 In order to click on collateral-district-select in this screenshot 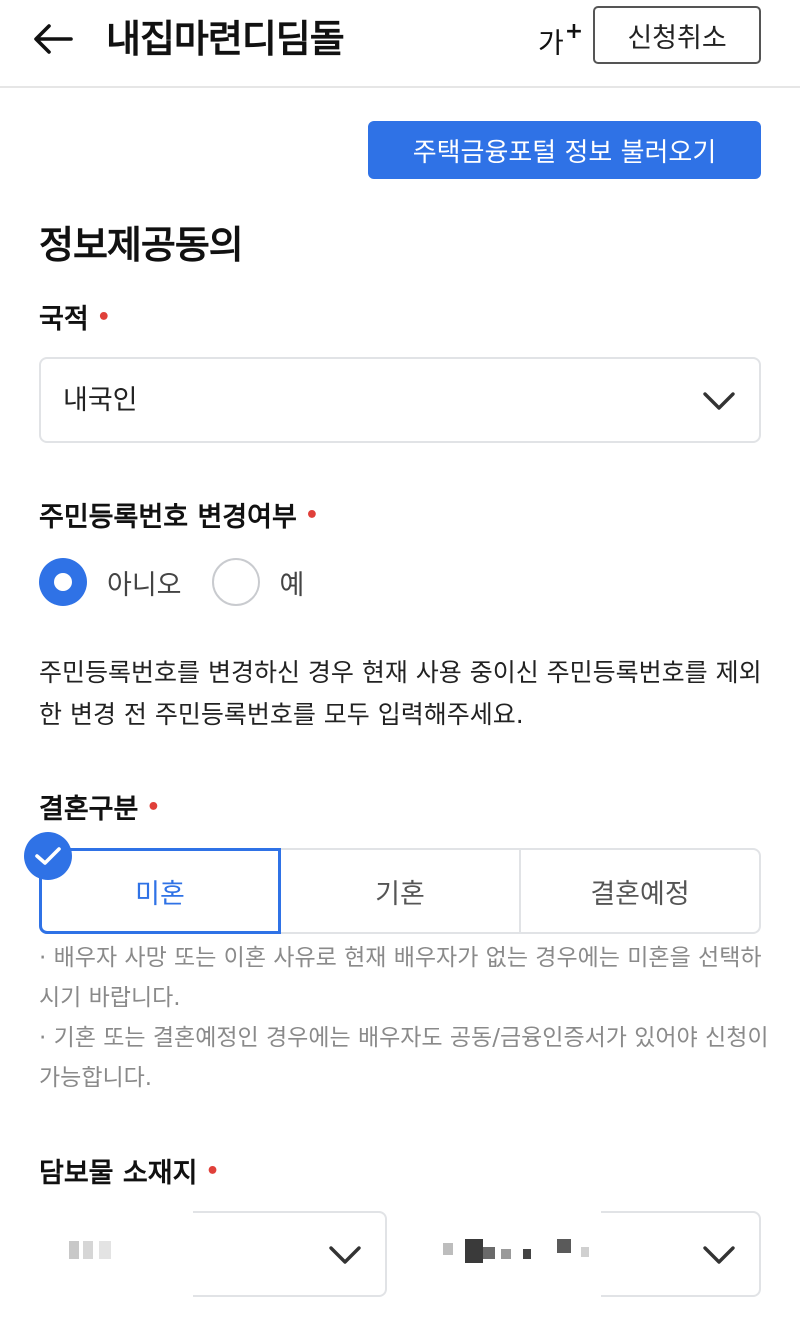, I will do `click(586, 1251)`.